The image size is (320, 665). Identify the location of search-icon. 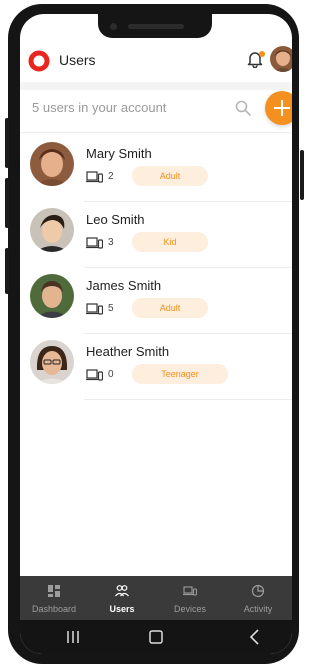
(243, 108).